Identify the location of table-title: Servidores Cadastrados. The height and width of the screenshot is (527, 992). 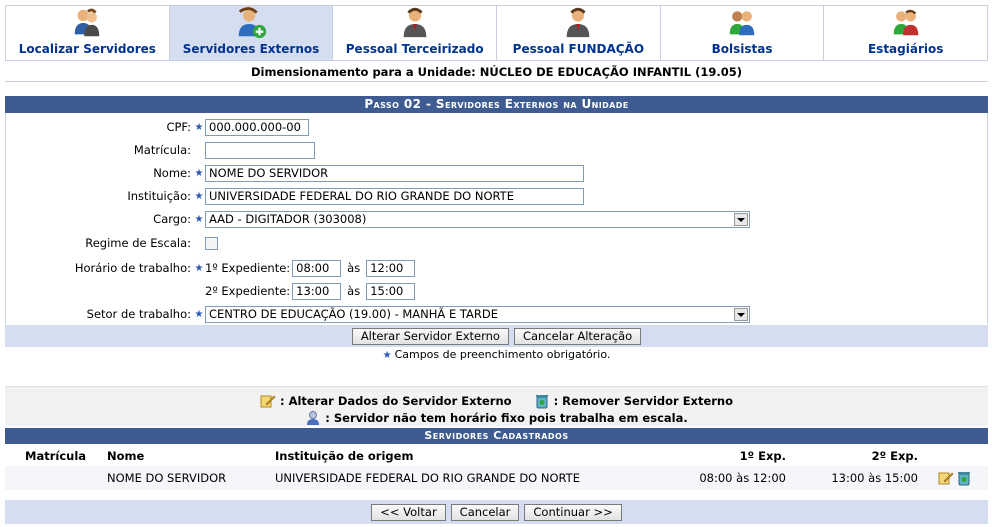
(496, 436).